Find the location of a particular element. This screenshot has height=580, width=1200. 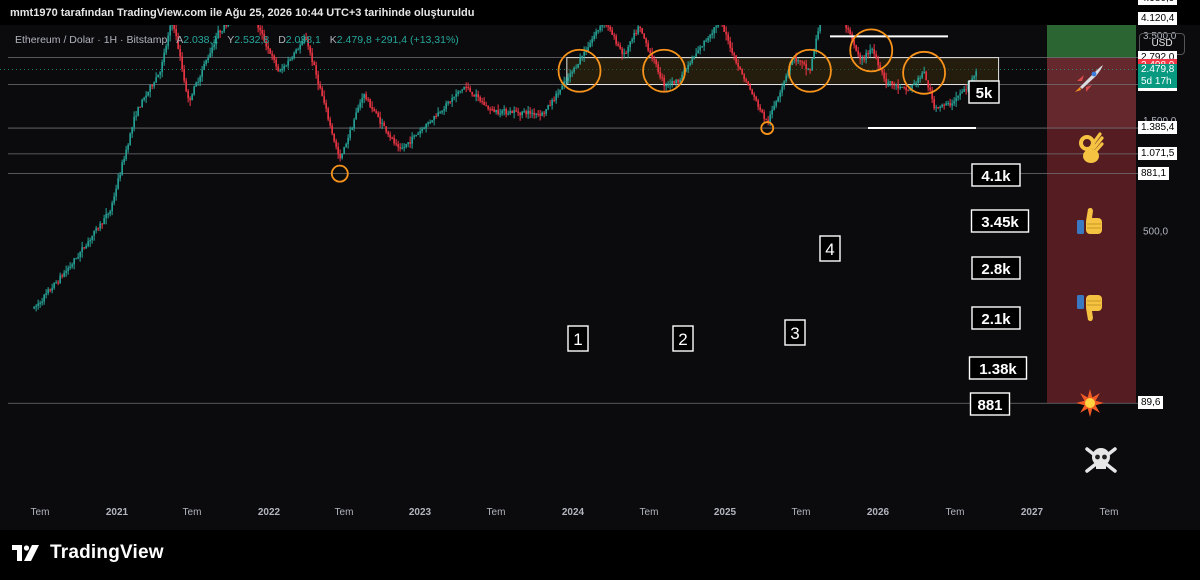

box-label-text: 2 is located at coordinates (682, 339).